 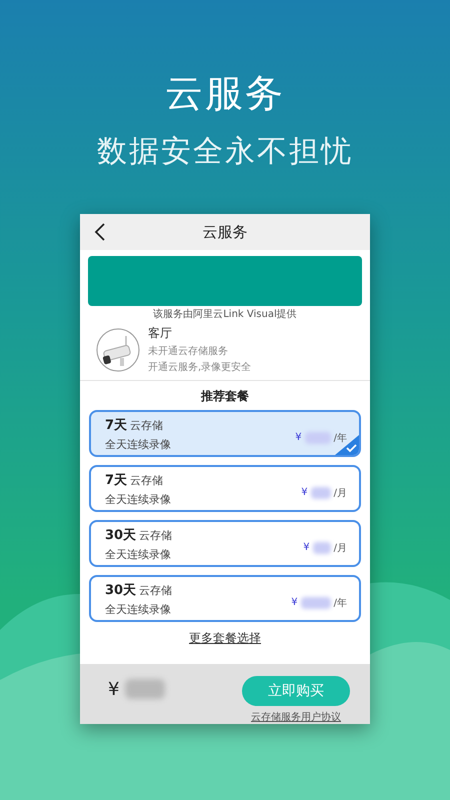 What do you see at coordinates (225, 638) in the screenshot?
I see `more-plans-link: 更多套餐选择` at bounding box center [225, 638].